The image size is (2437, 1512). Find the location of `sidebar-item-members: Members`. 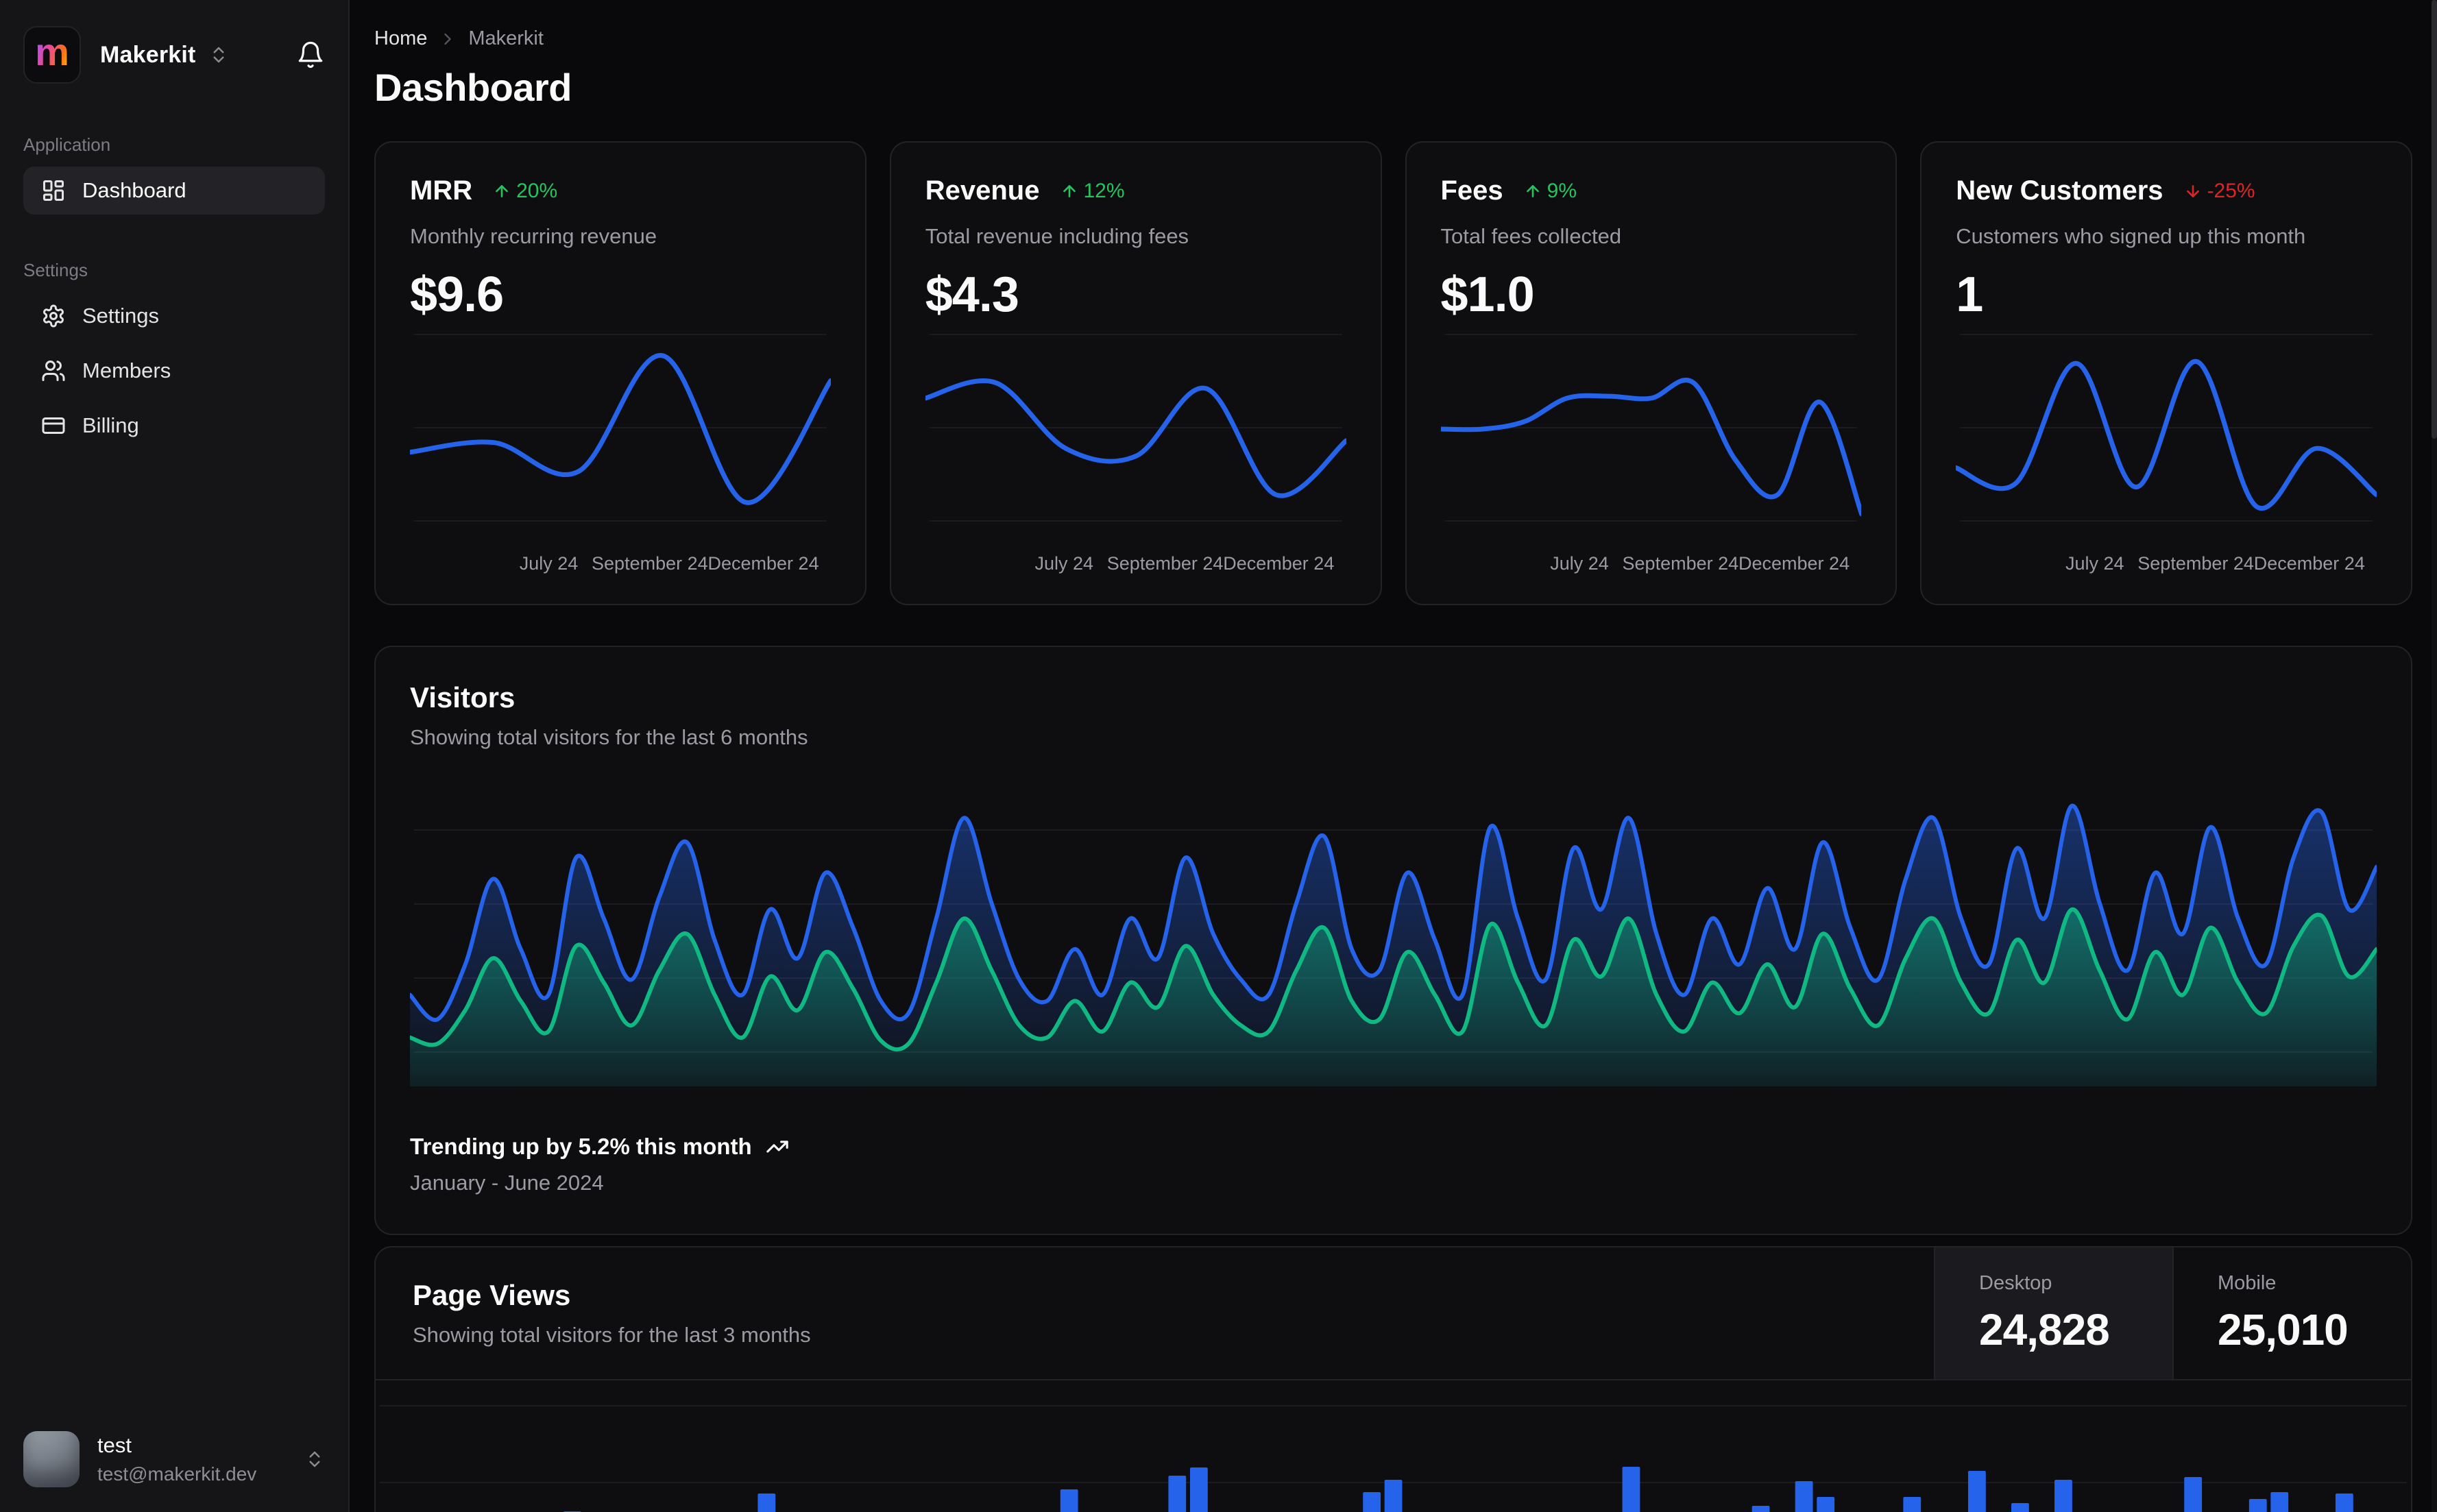

sidebar-item-members: Members is located at coordinates (174, 371).